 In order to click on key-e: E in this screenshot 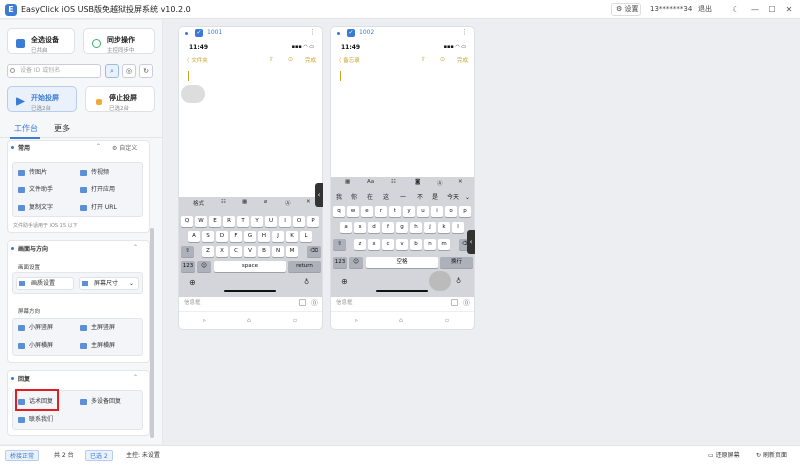, I will do `click(215, 221)`.